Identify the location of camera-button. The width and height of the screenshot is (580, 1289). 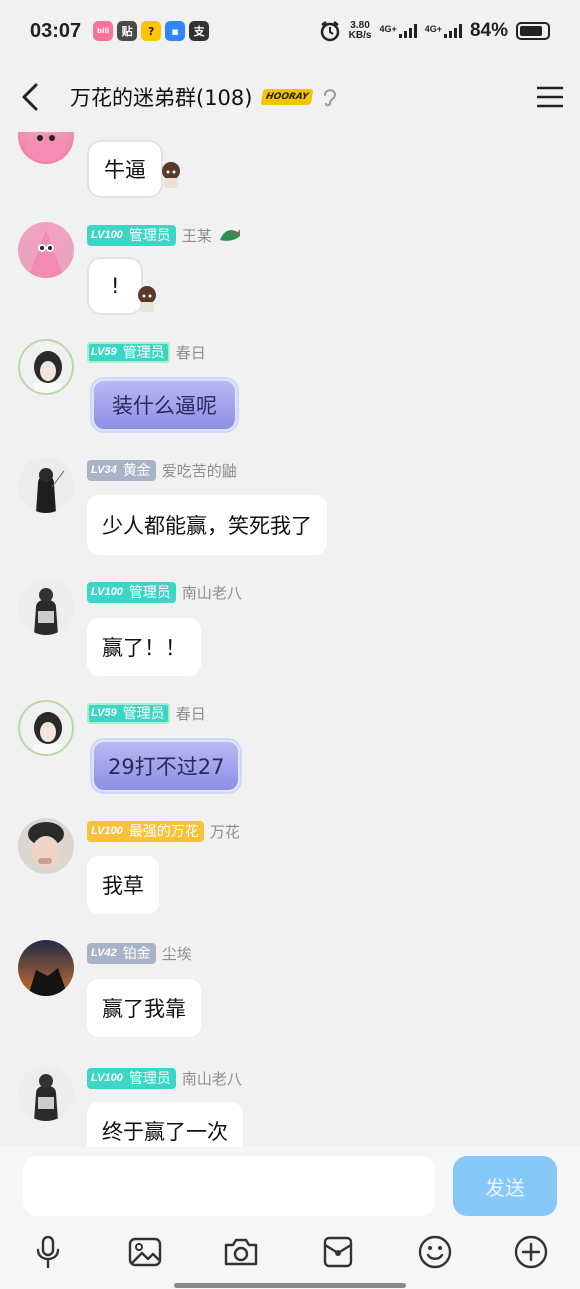
(241, 1252).